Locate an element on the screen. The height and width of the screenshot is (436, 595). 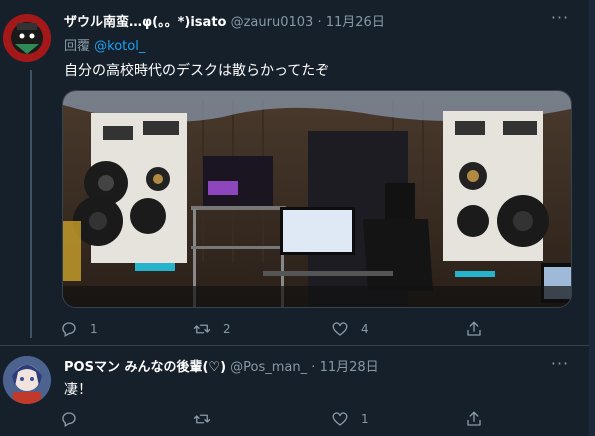
reply-button: 1 is located at coordinates (79, 329).